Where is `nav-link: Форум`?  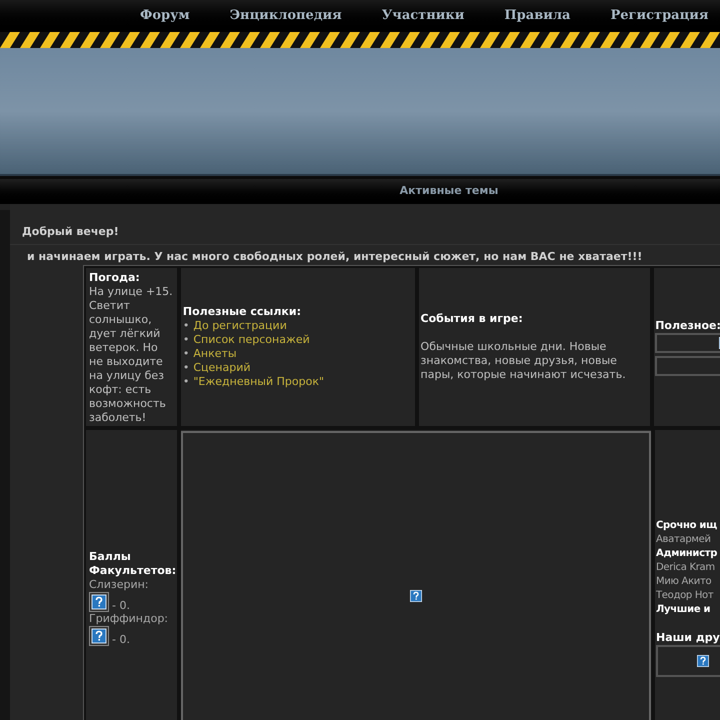
nav-link: Форум is located at coordinates (165, 16).